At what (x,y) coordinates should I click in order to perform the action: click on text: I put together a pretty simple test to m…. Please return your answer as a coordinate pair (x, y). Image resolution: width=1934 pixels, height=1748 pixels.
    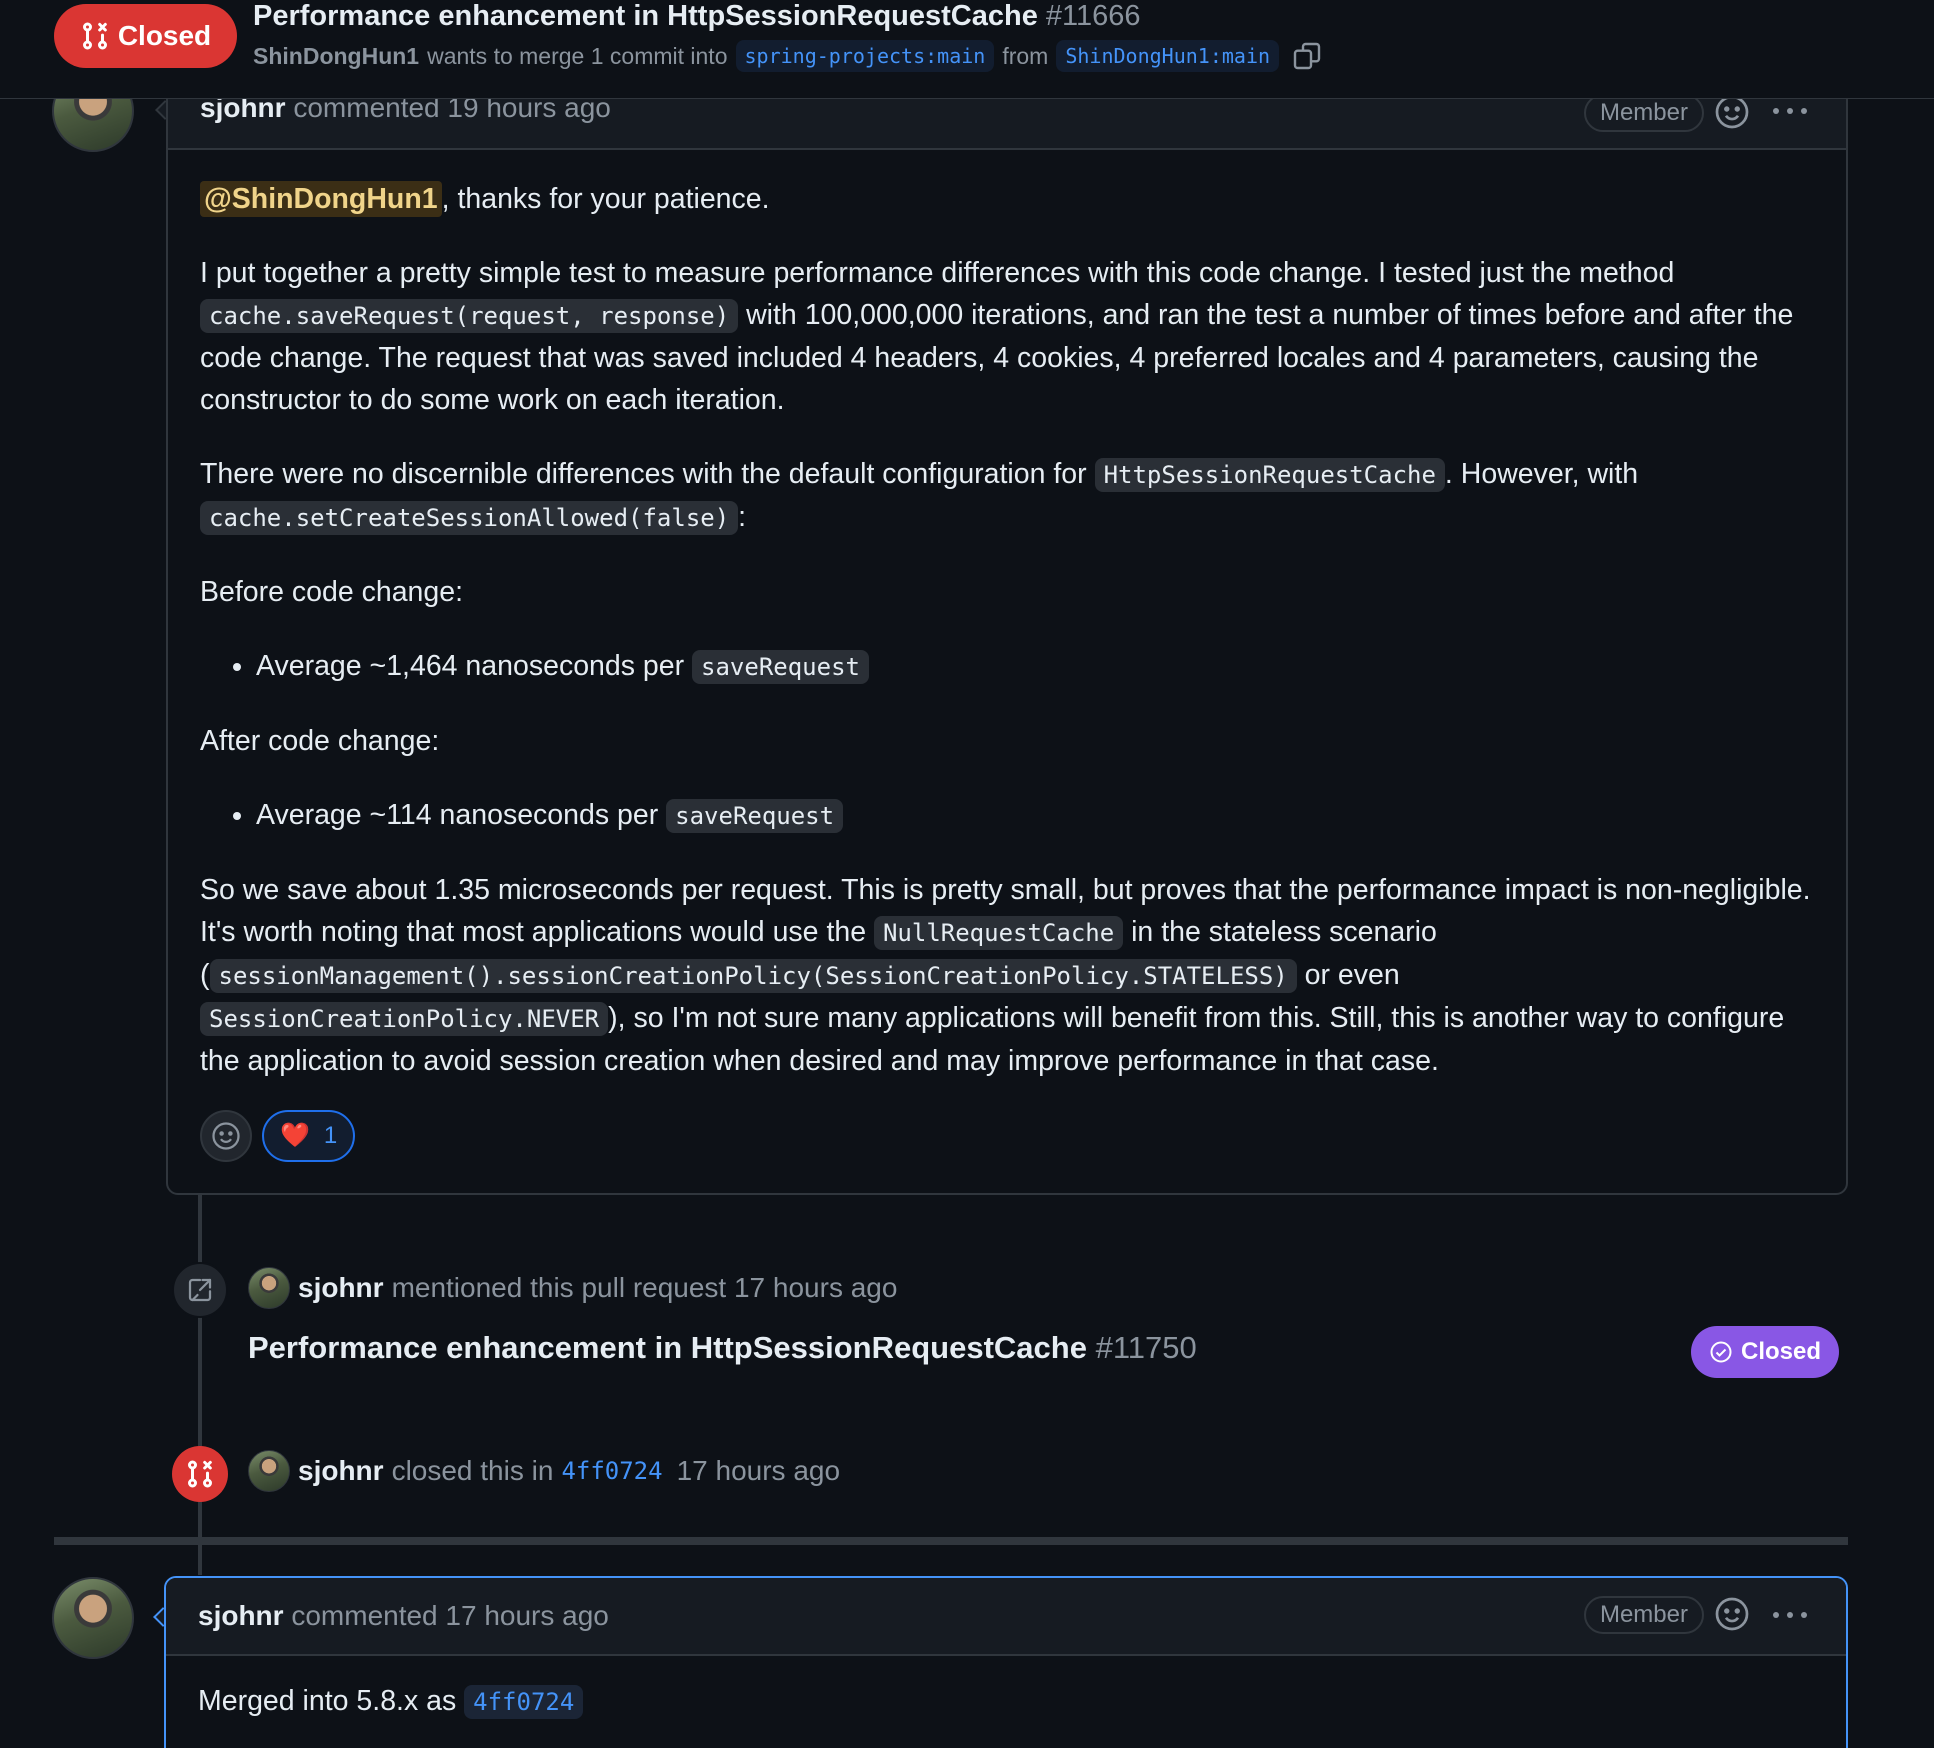
    Looking at the image, I should click on (937, 273).